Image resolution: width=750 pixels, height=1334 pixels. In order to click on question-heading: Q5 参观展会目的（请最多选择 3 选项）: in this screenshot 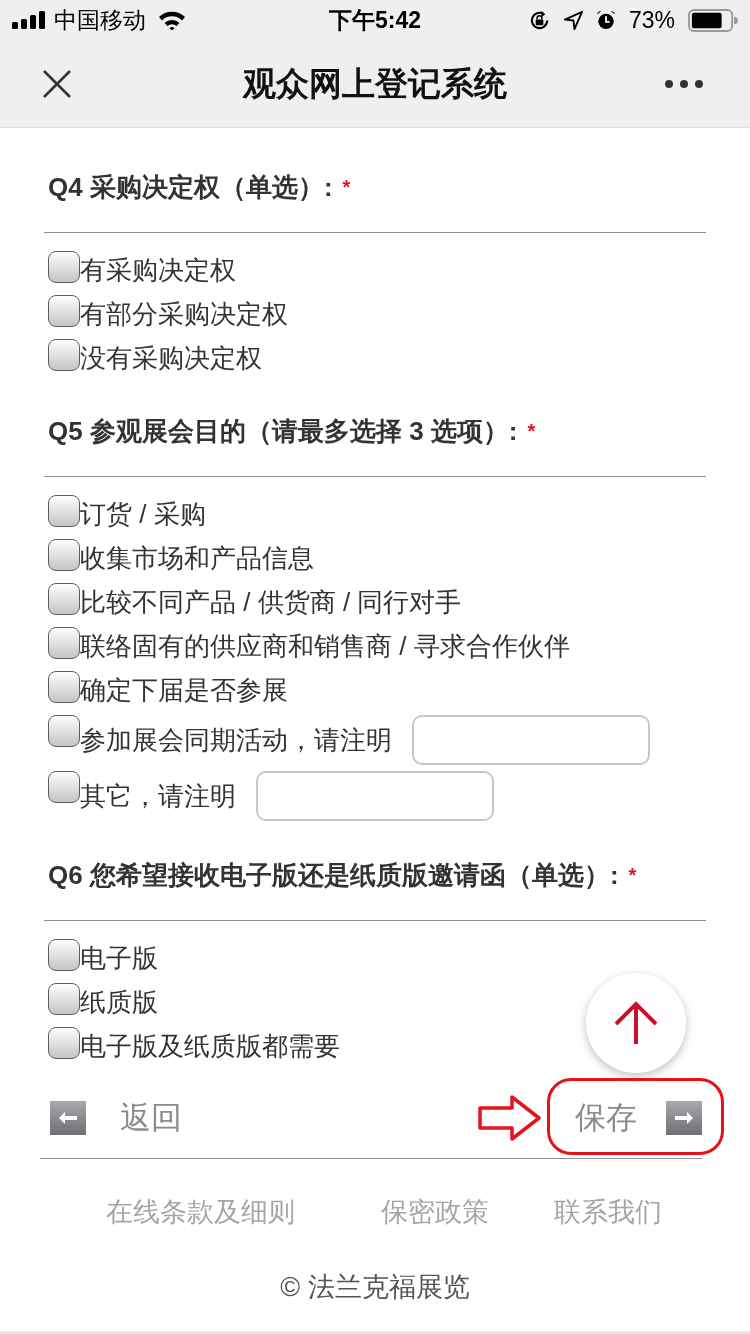, I will do `click(283, 431)`.